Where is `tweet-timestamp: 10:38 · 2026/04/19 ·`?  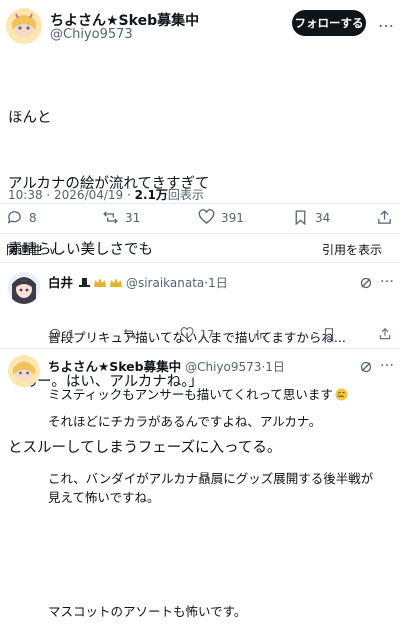 tweet-timestamp: 10:38 · 2026/04/19 · is located at coordinates (71, 195).